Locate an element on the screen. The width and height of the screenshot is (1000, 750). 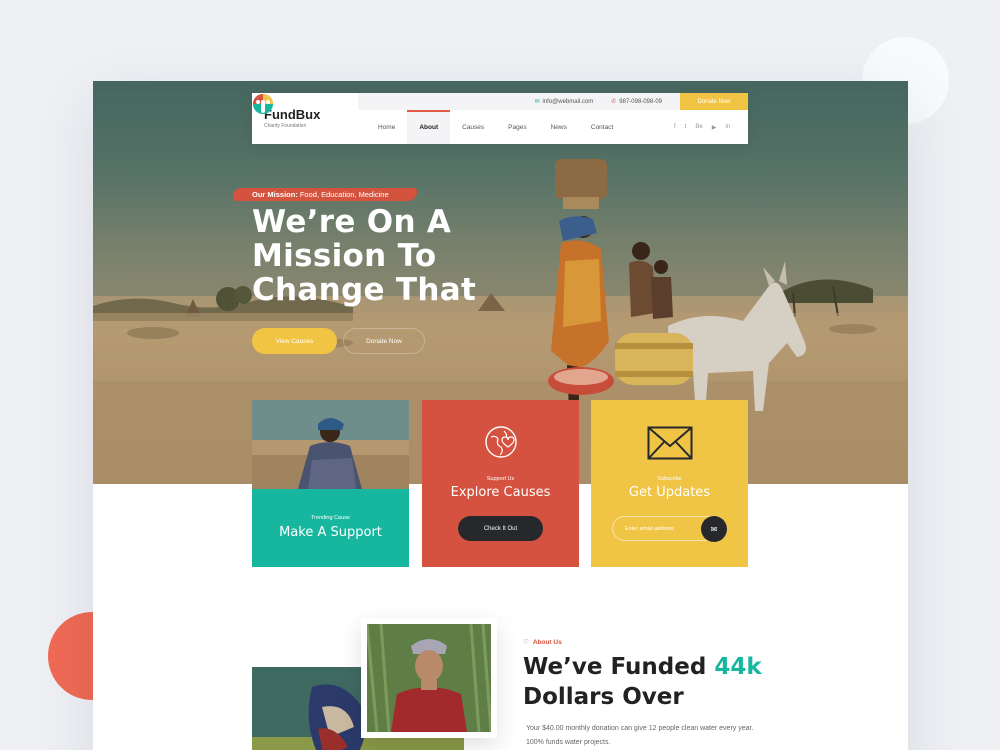
globe-heart-icon is located at coordinates (500, 442).